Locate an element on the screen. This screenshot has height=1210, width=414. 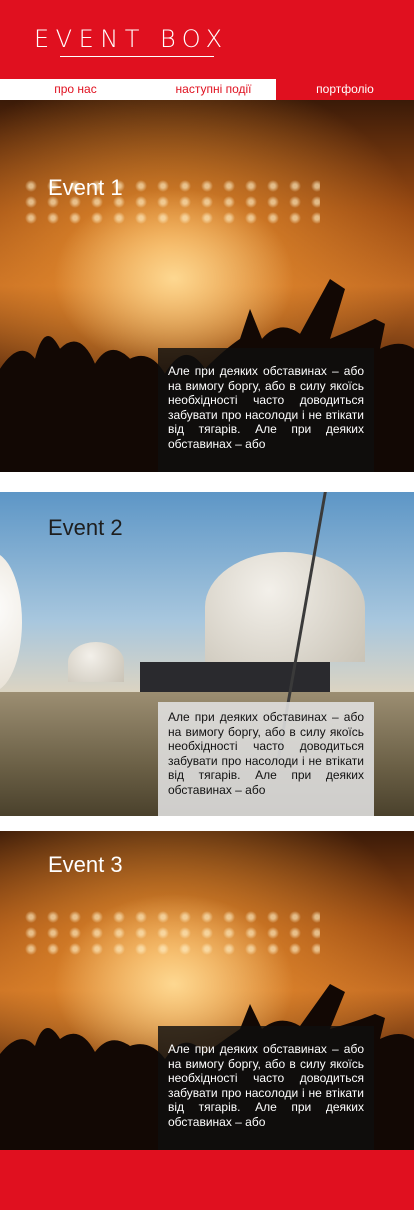
main-nav: про нас наступні події портфоліо is located at coordinates (207, 89).